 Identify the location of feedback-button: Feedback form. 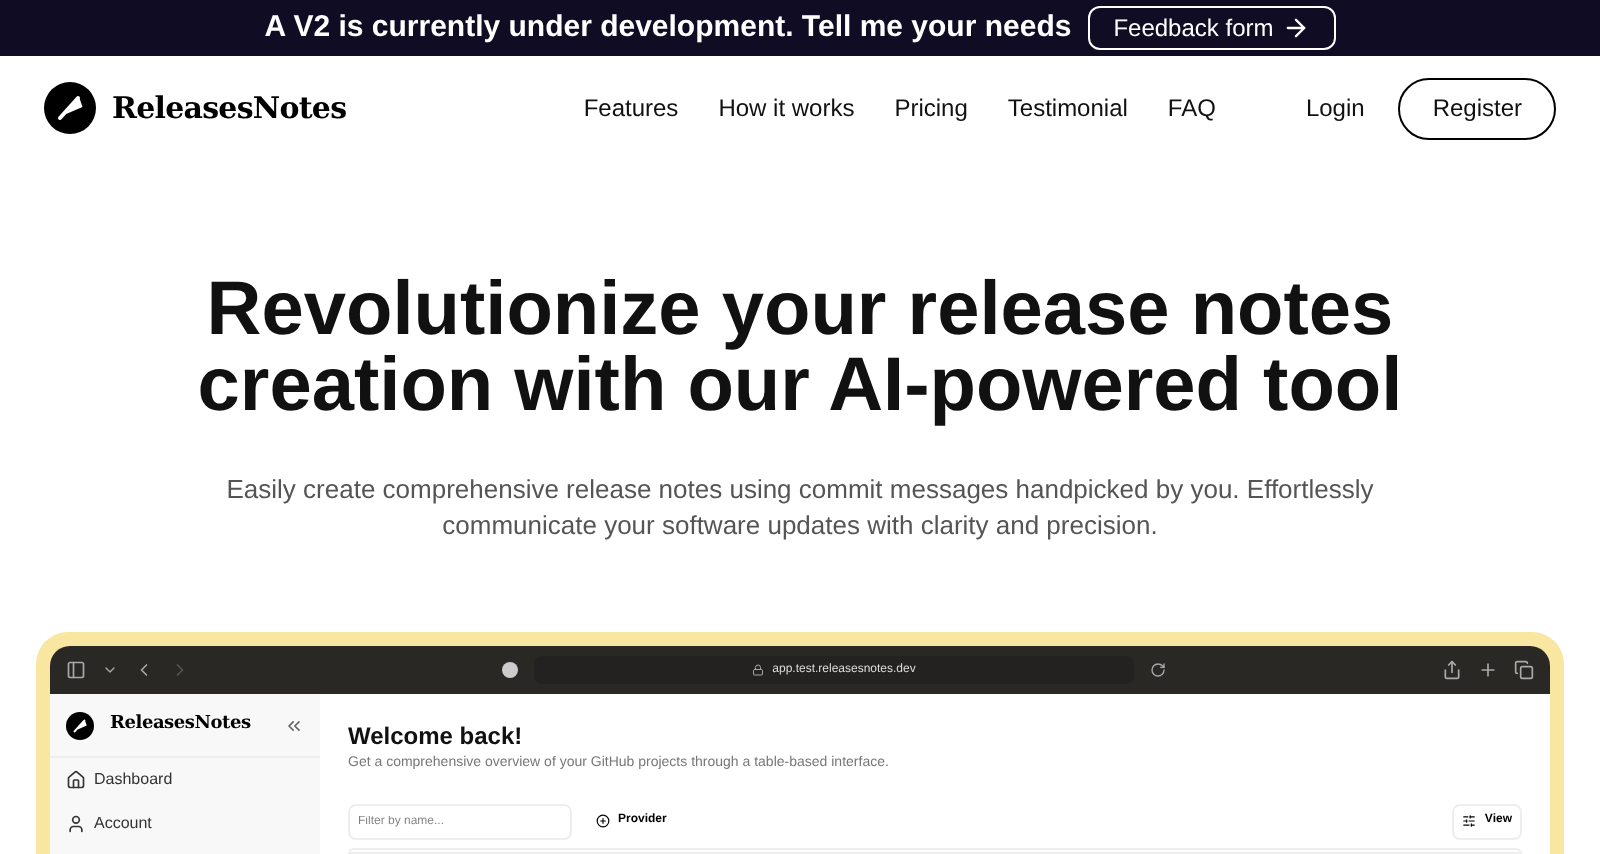
(1211, 28).